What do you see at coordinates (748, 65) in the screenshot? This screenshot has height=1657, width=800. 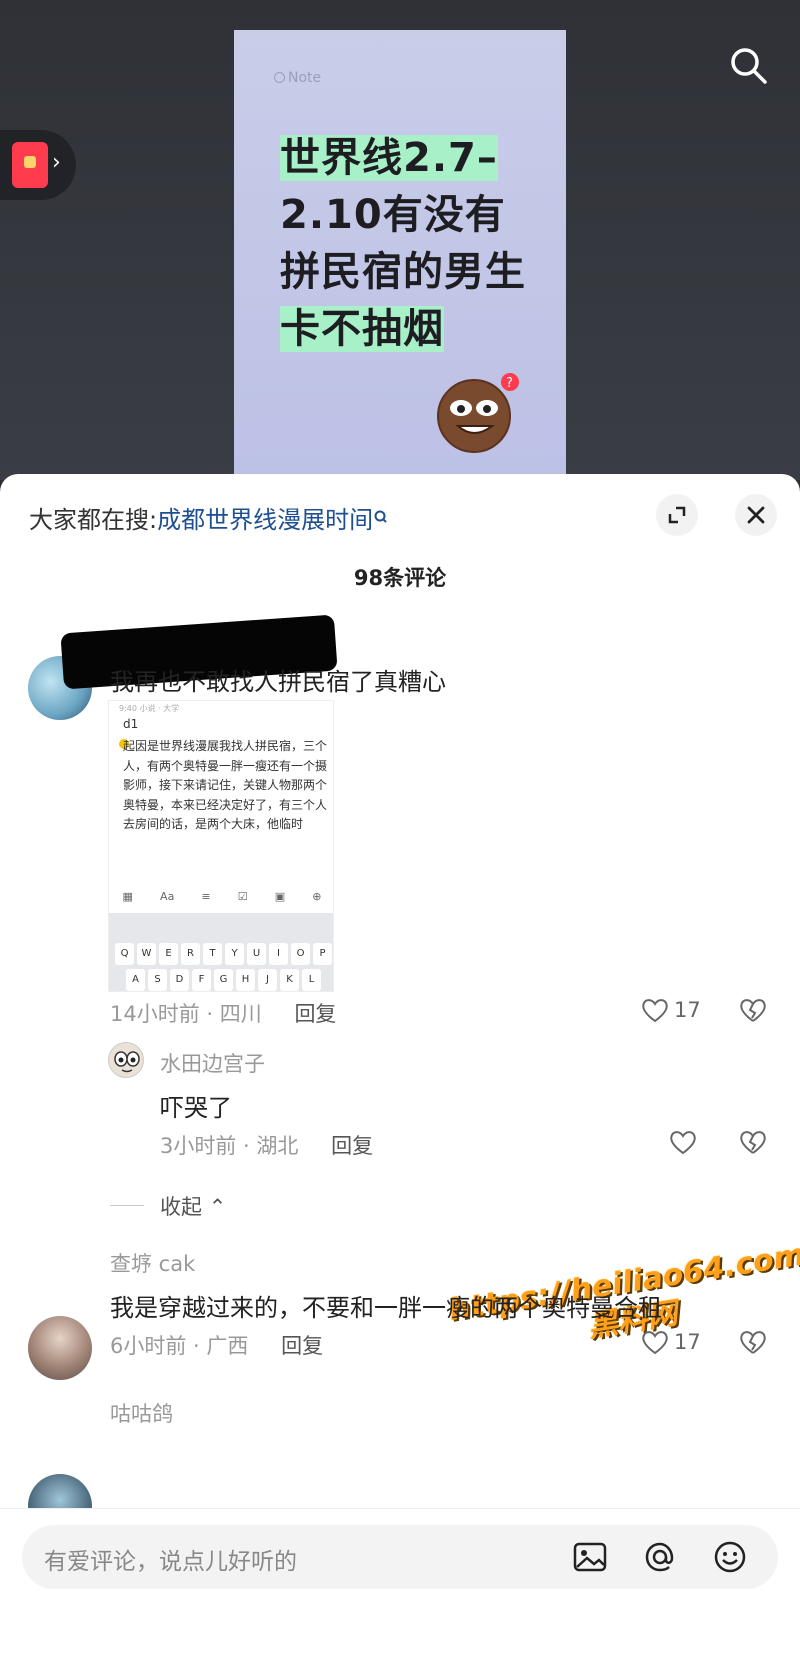 I see `search-icon` at bounding box center [748, 65].